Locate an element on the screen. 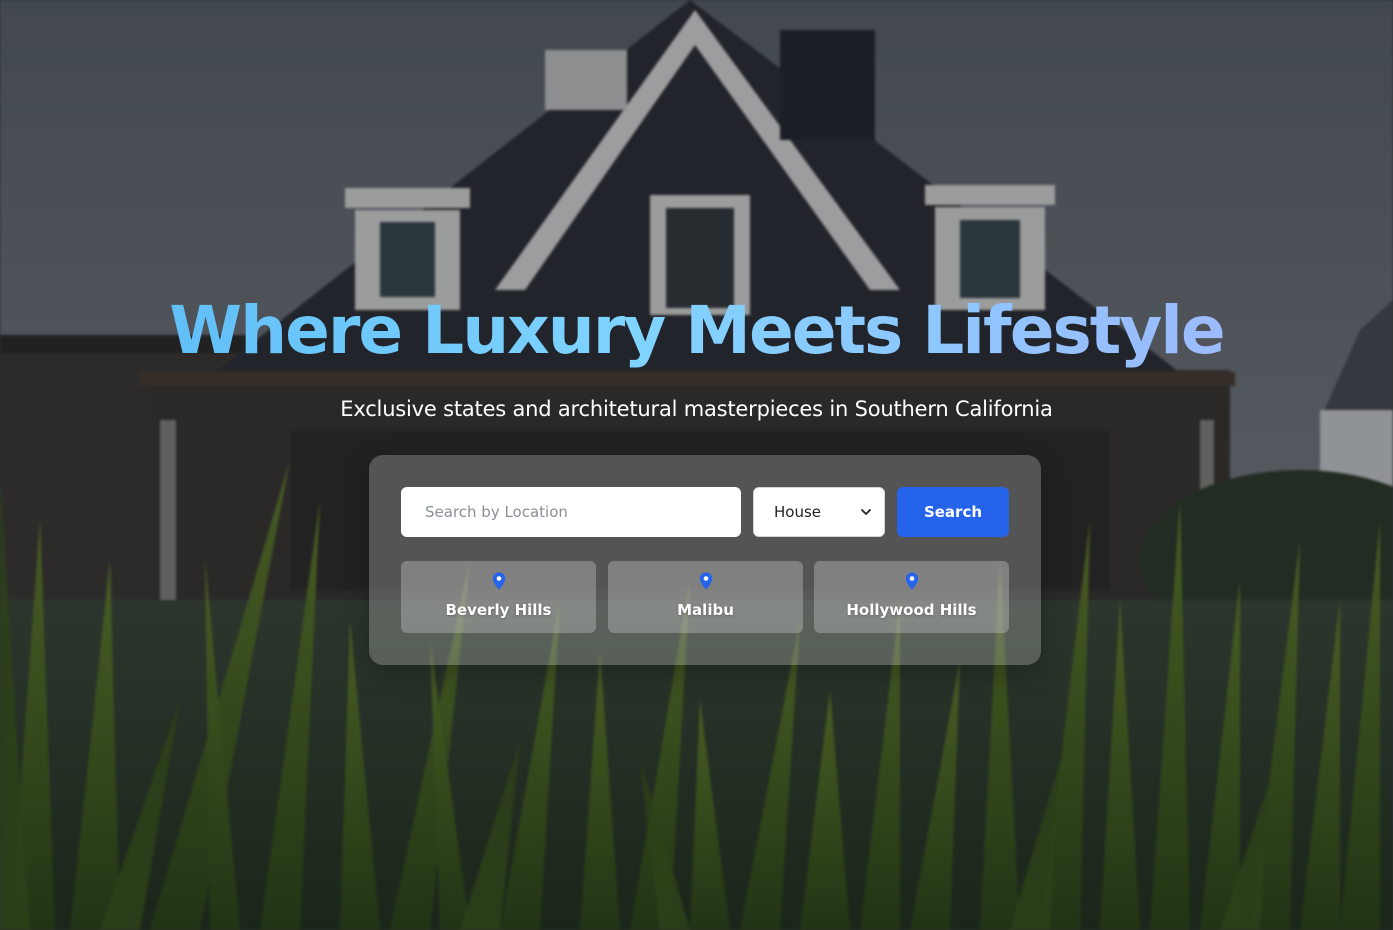 The width and height of the screenshot is (1393, 930). search-button: Search is located at coordinates (953, 512).